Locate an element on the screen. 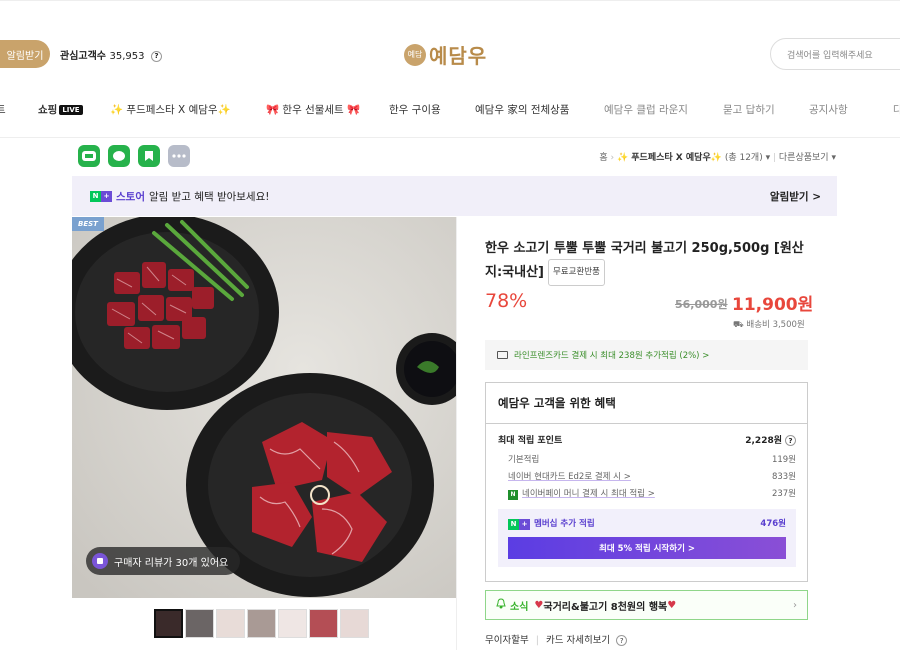 This screenshot has height=650, width=900. notify-button: 알림받기 is located at coordinates (25, 54).